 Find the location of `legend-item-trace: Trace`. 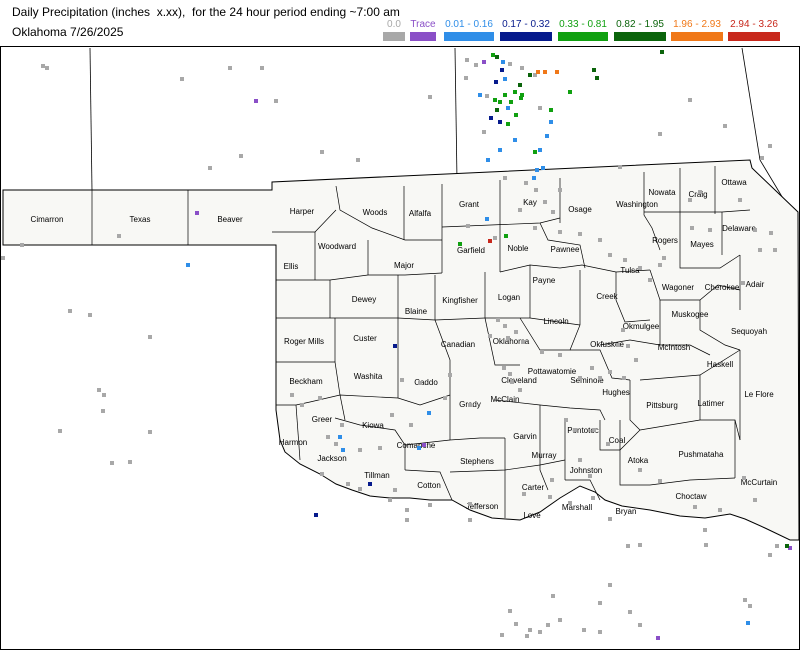

legend-item-trace: Trace is located at coordinates (423, 30).